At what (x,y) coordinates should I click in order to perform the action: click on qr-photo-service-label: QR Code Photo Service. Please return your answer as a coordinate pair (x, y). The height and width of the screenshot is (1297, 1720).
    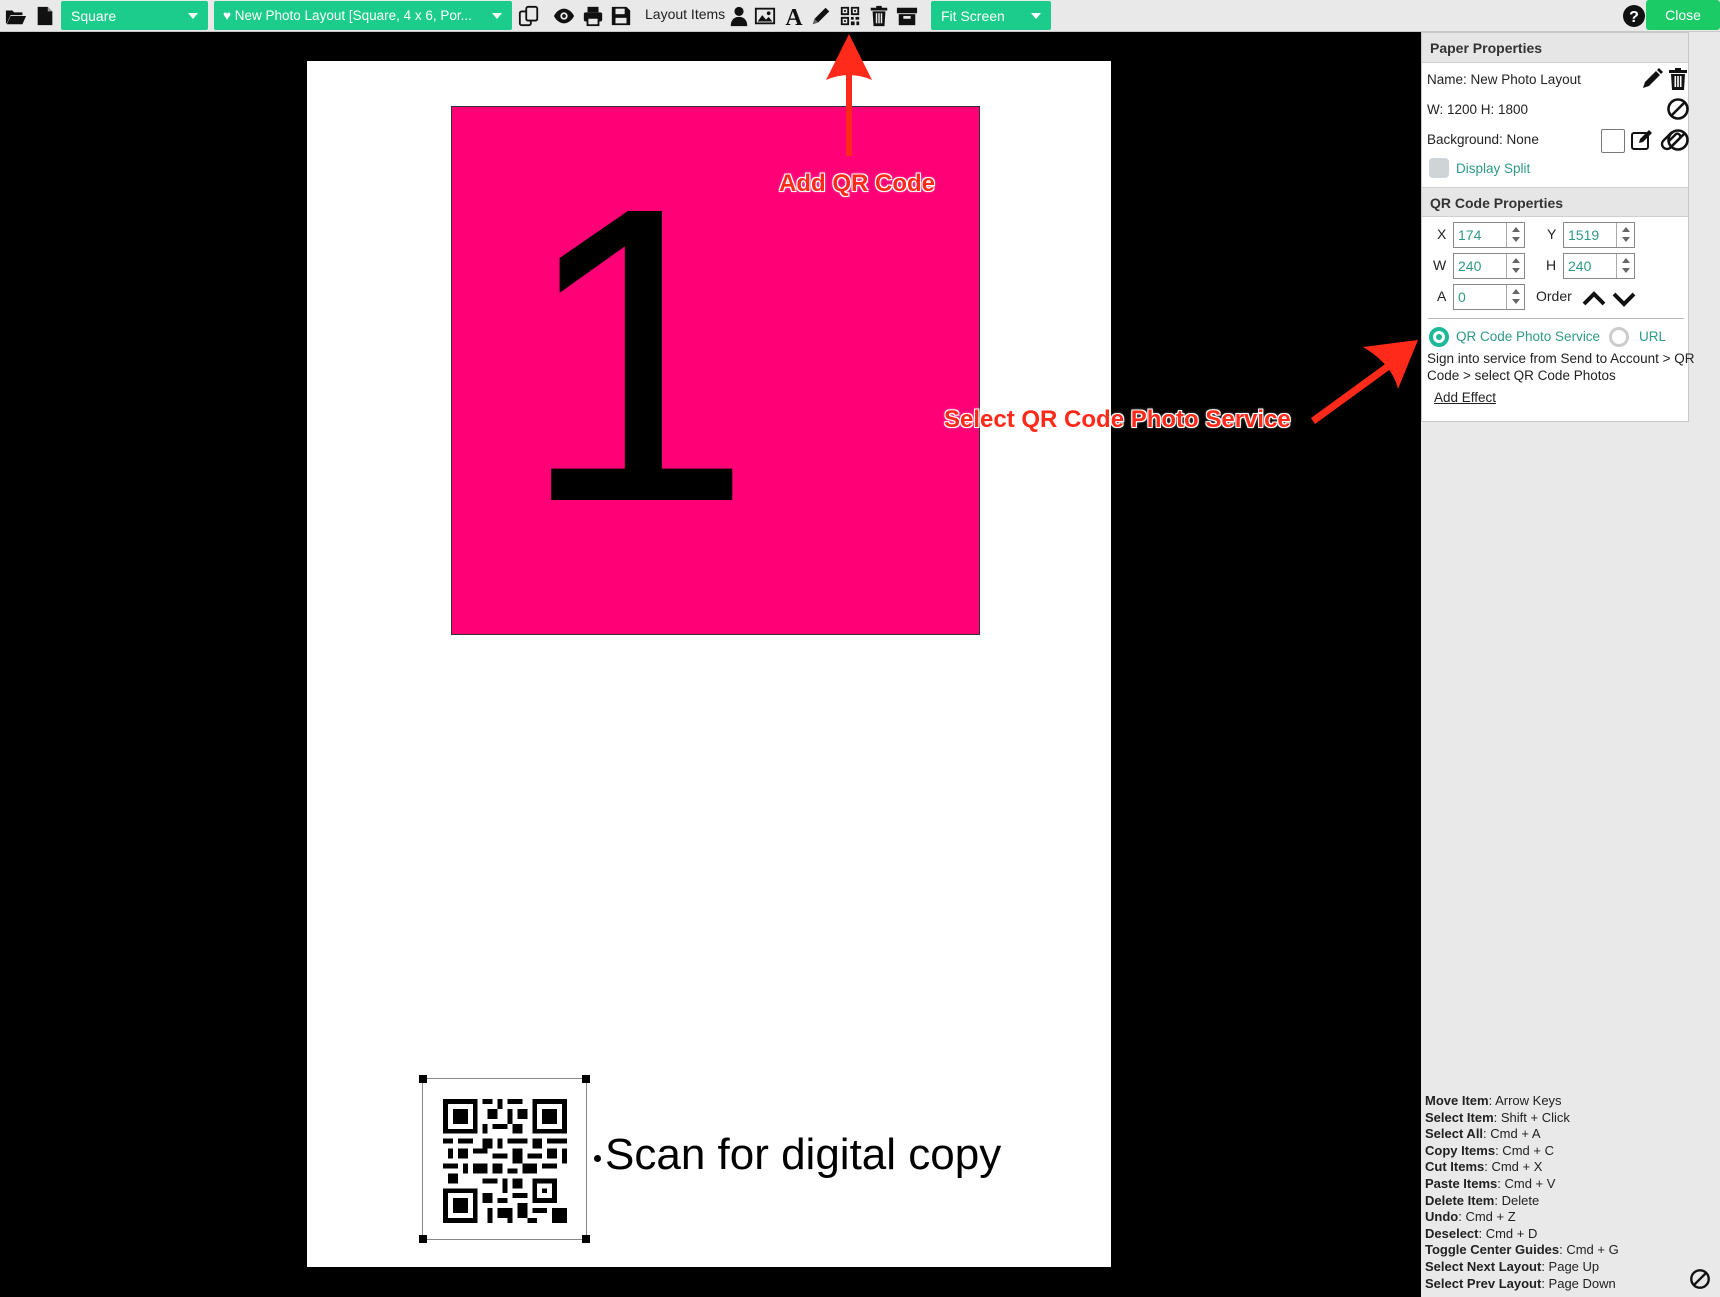
    Looking at the image, I should click on (1528, 336).